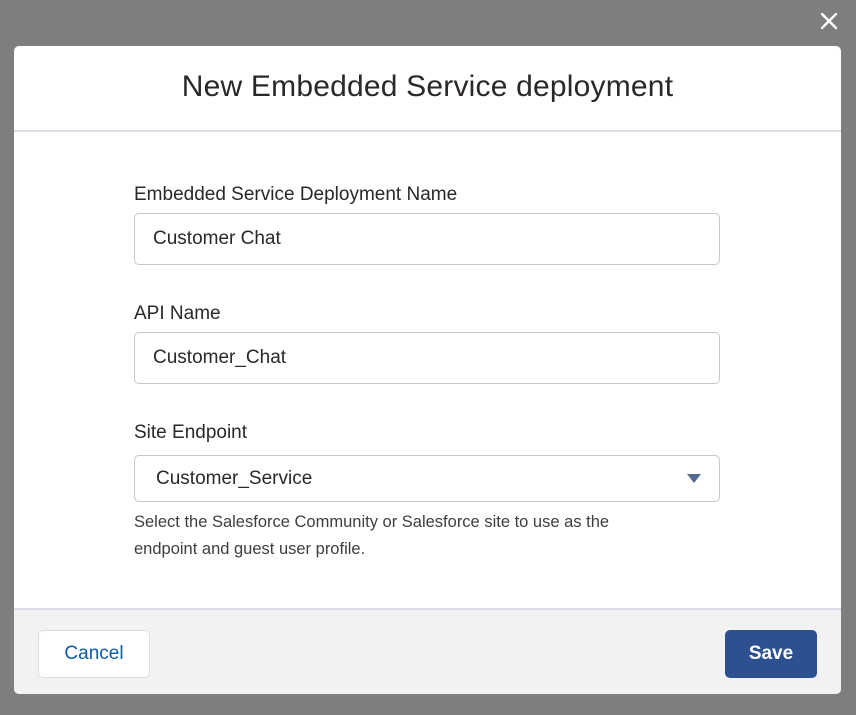 Image resolution: width=856 pixels, height=715 pixels. I want to click on close-icon, so click(829, 21).